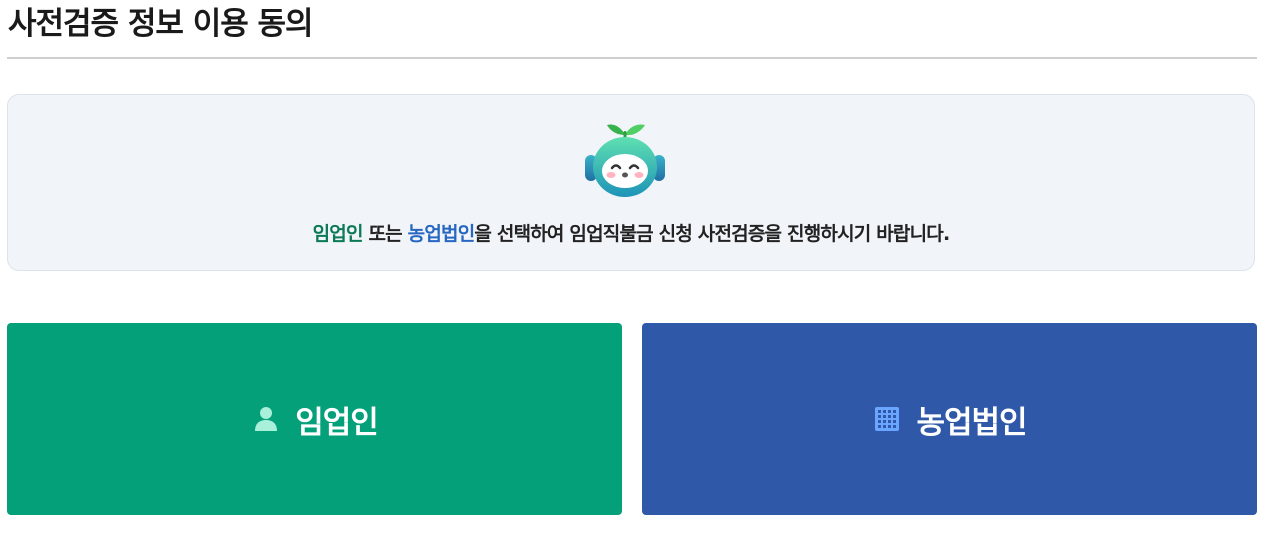 The width and height of the screenshot is (1272, 541). What do you see at coordinates (161, 24) in the screenshot?
I see `page-title: 사전검증 정보 이용 동의` at bounding box center [161, 24].